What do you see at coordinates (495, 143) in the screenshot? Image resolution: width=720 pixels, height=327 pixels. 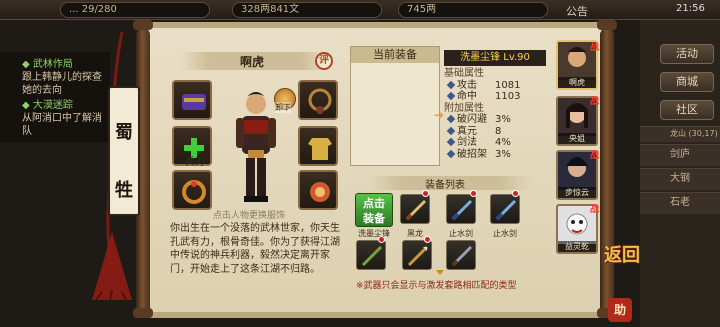 I see `attr-row: 剑法 4%` at bounding box center [495, 143].